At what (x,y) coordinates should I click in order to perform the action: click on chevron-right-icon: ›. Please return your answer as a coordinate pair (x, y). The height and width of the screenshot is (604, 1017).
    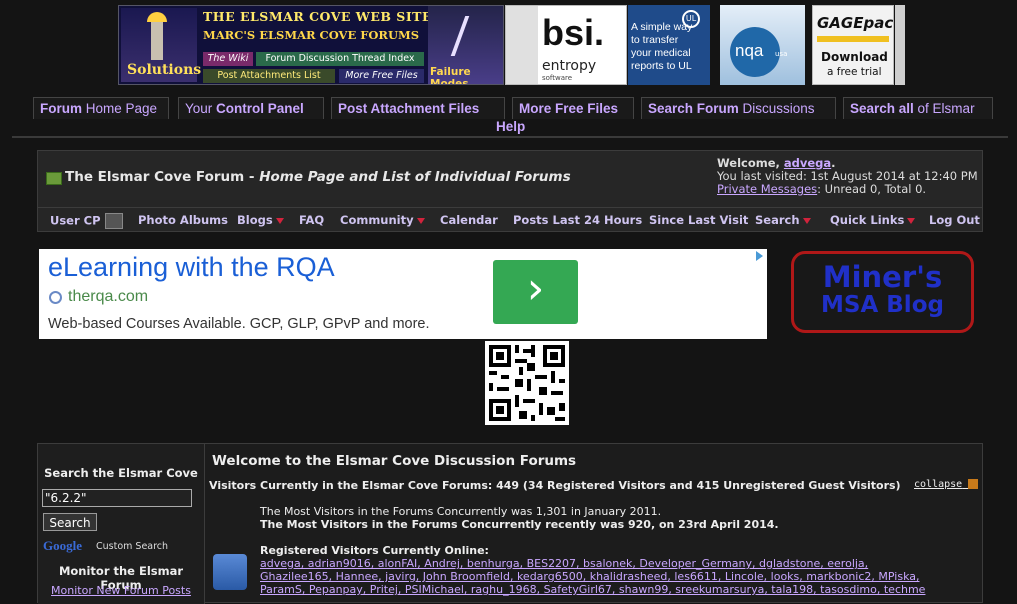
    Looking at the image, I should click on (535, 288).